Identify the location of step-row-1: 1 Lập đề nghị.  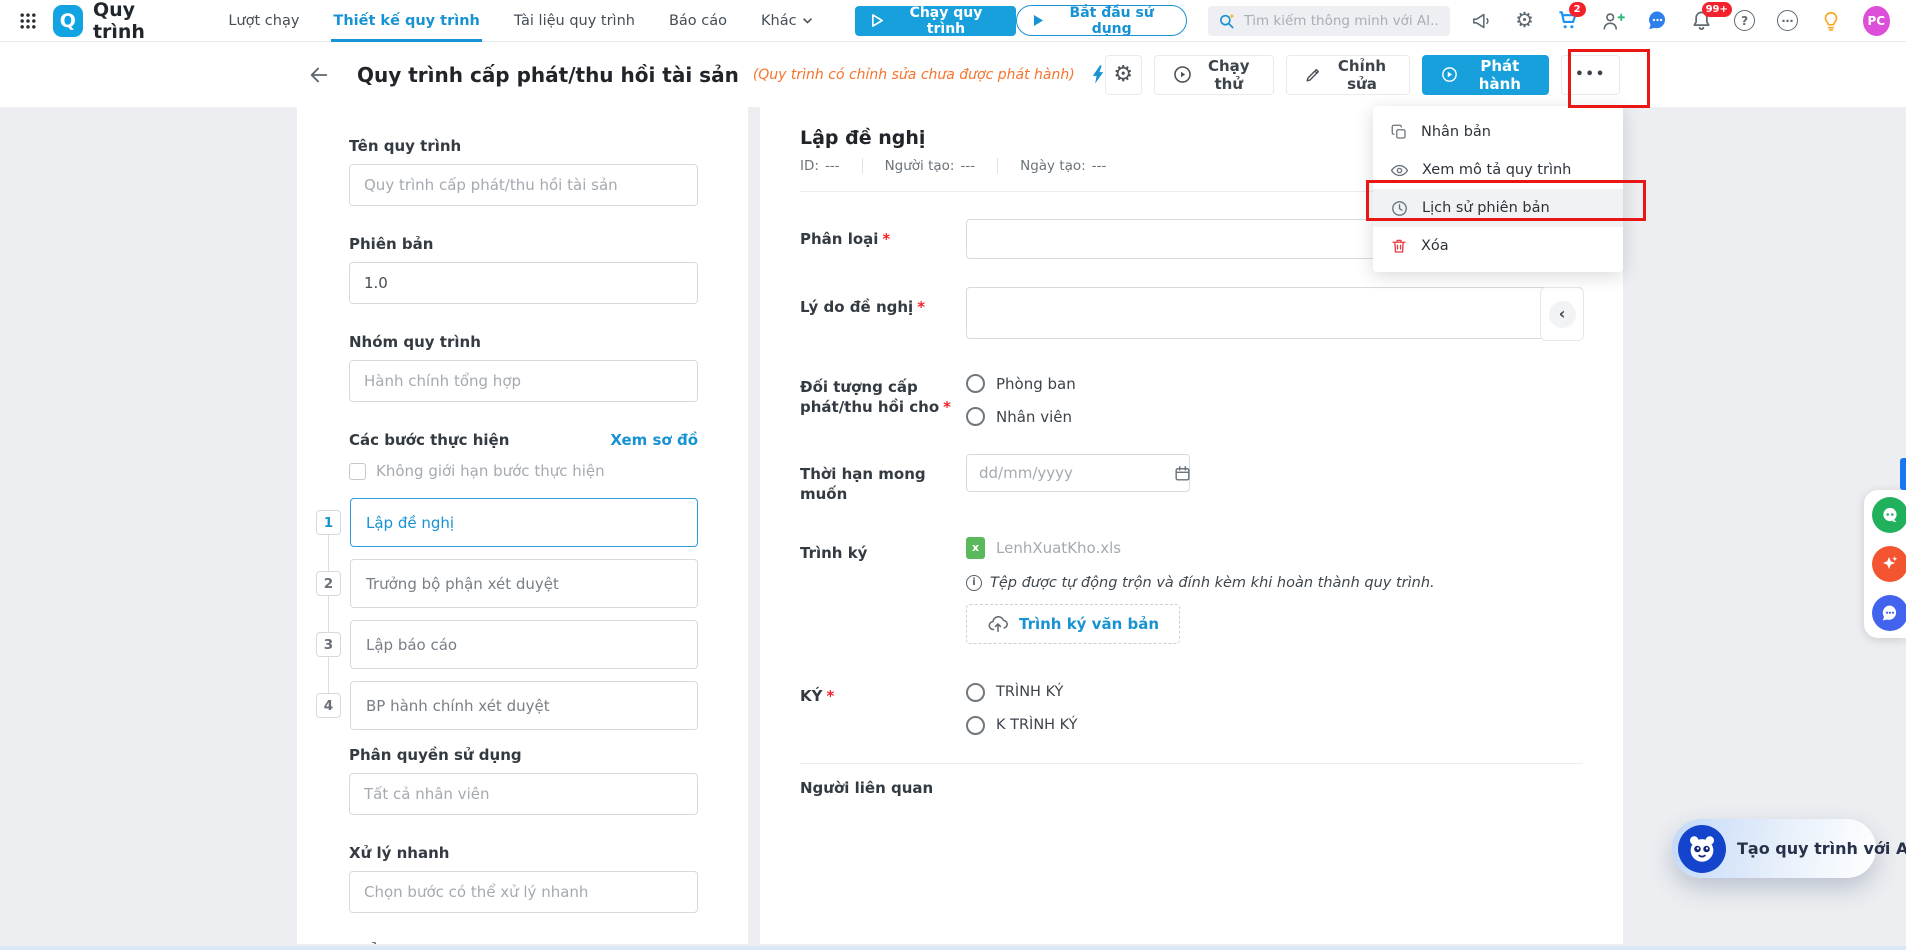
(507, 522).